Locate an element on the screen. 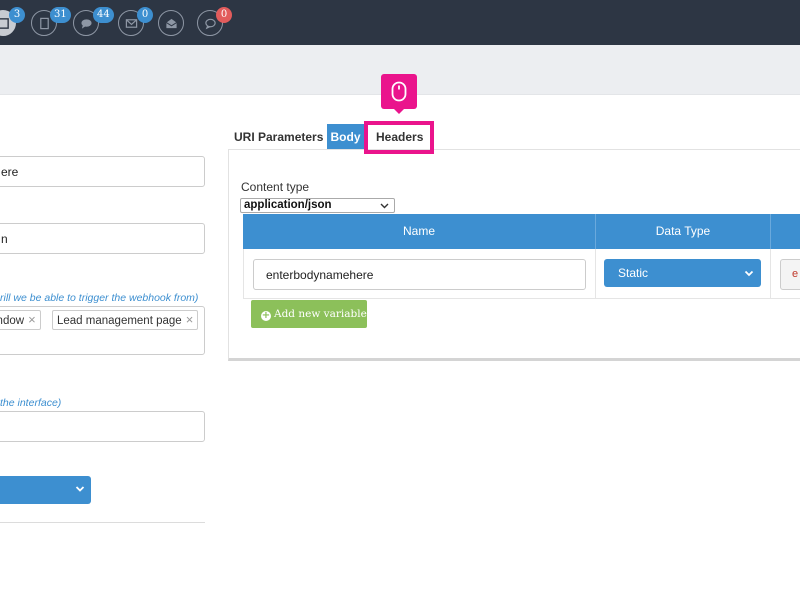  mail-count-badge: 0 is located at coordinates (145, 15).